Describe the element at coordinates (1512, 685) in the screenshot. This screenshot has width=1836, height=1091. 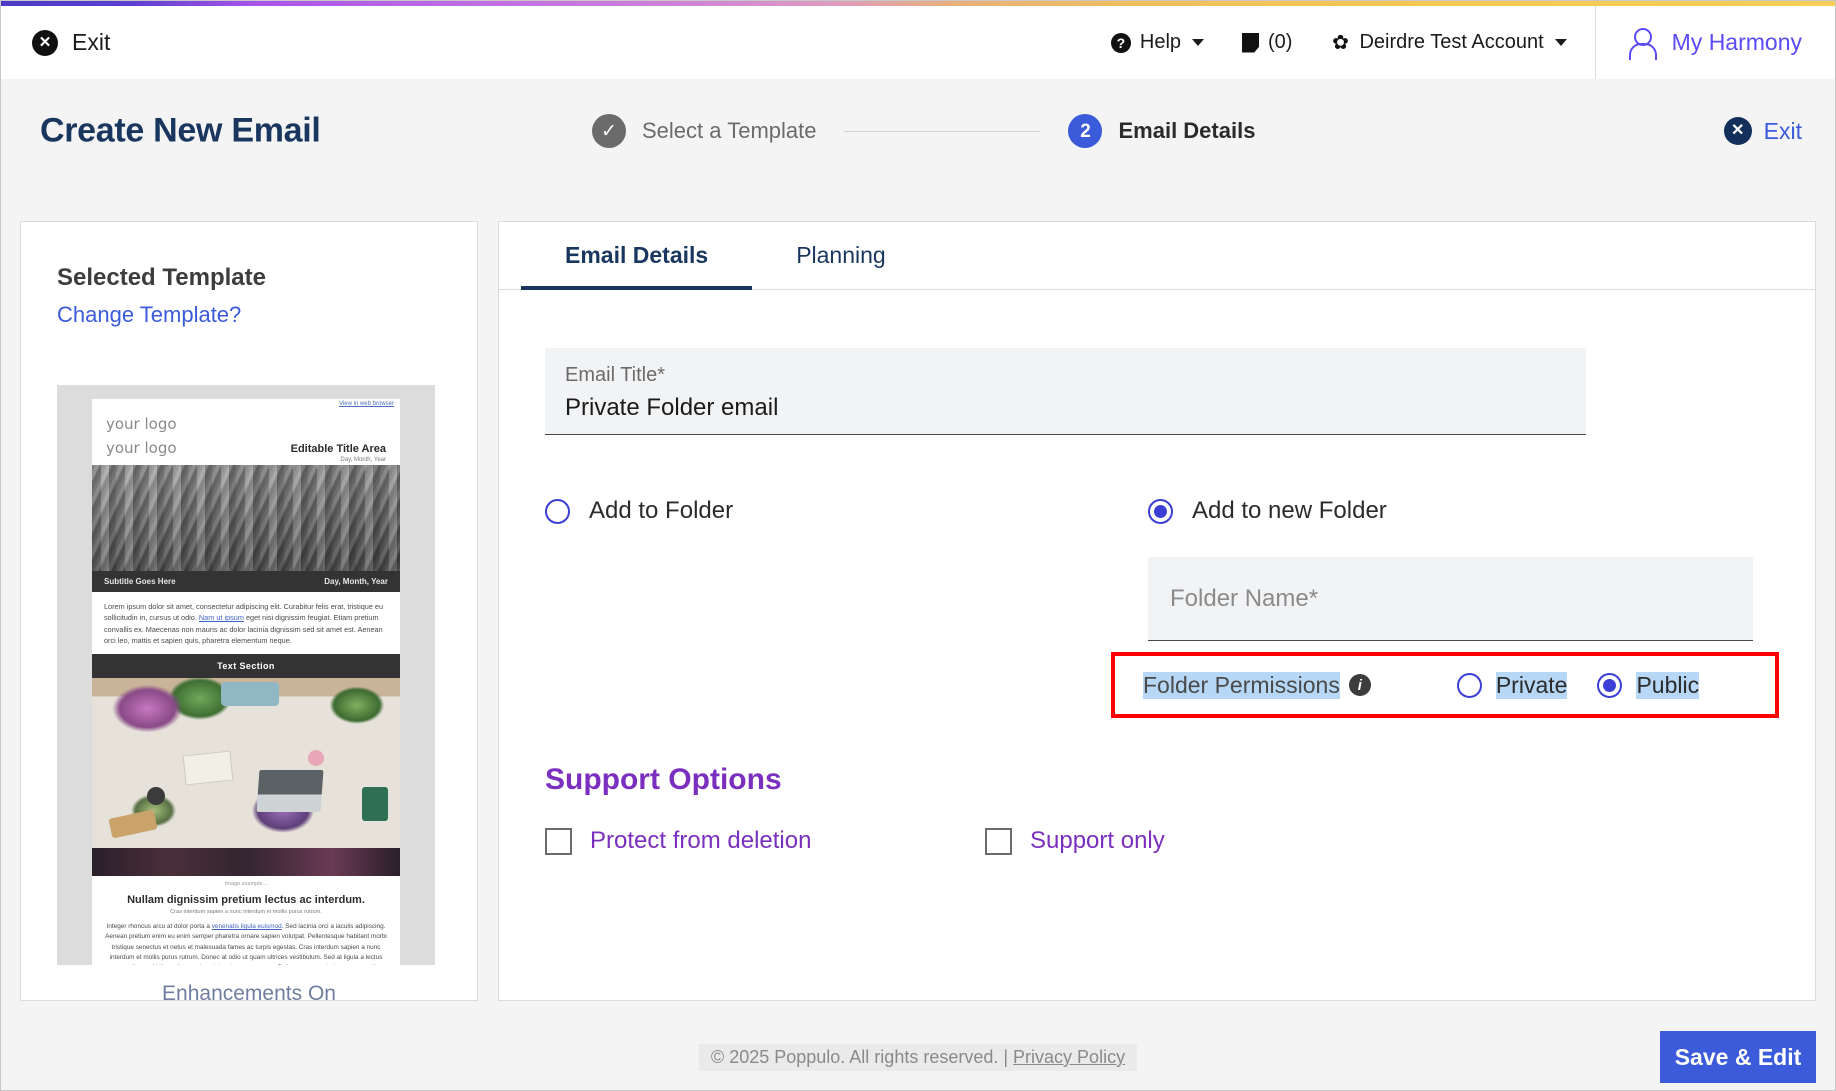
I see `radio-private: Private` at that location.